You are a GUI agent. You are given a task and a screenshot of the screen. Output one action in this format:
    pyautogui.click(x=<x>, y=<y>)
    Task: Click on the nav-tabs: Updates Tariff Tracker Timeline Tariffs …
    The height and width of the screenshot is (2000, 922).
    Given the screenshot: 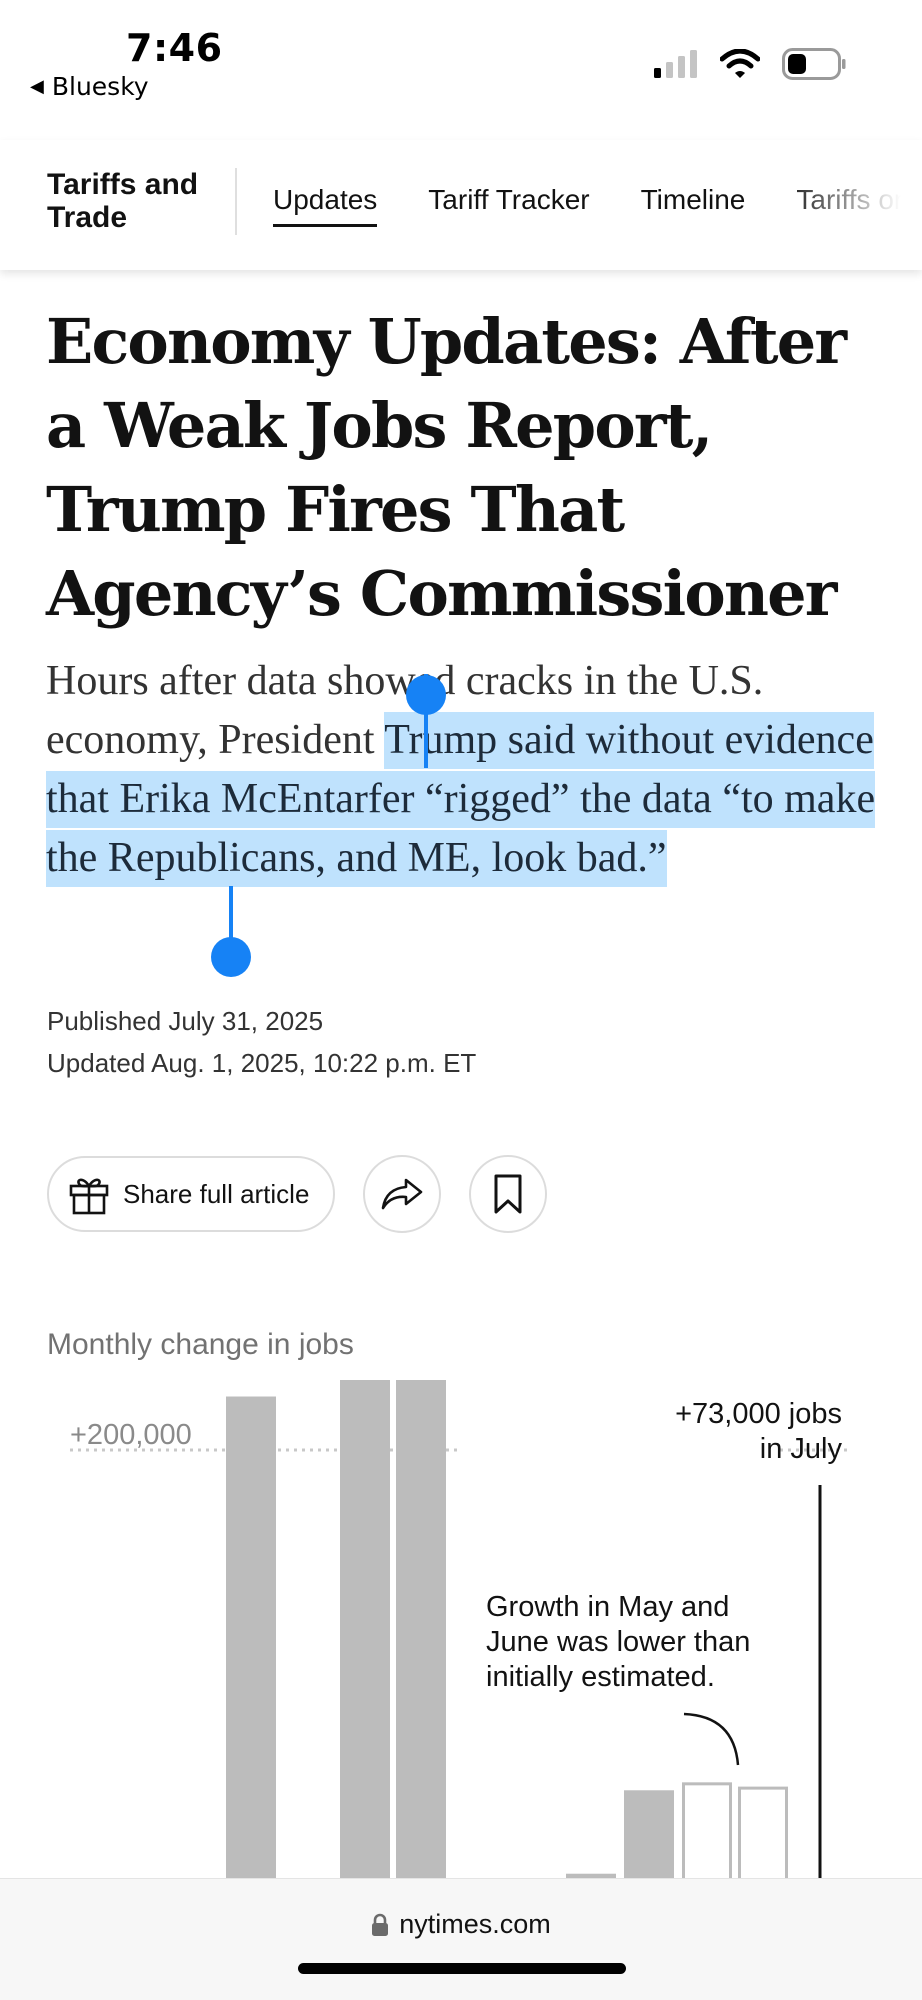 What is the action you would take?
    pyautogui.click(x=597, y=205)
    